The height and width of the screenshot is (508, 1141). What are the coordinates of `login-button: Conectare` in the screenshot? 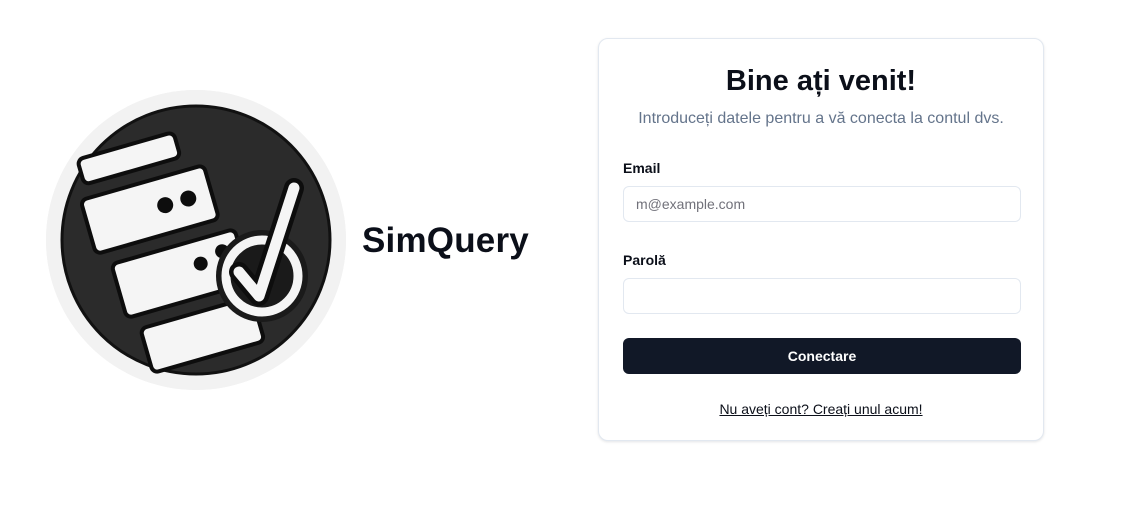 It's located at (822, 356).